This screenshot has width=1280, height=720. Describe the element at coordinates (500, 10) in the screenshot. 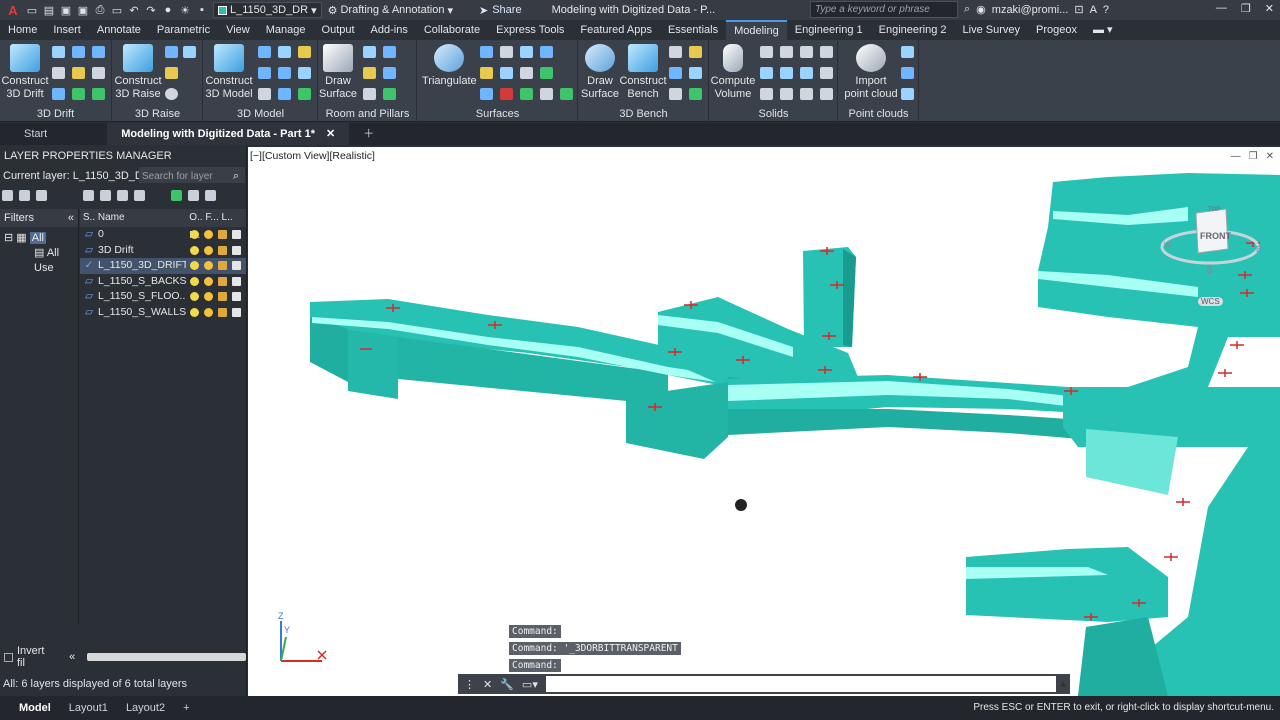

I see `share-button: ➤ Share` at that location.